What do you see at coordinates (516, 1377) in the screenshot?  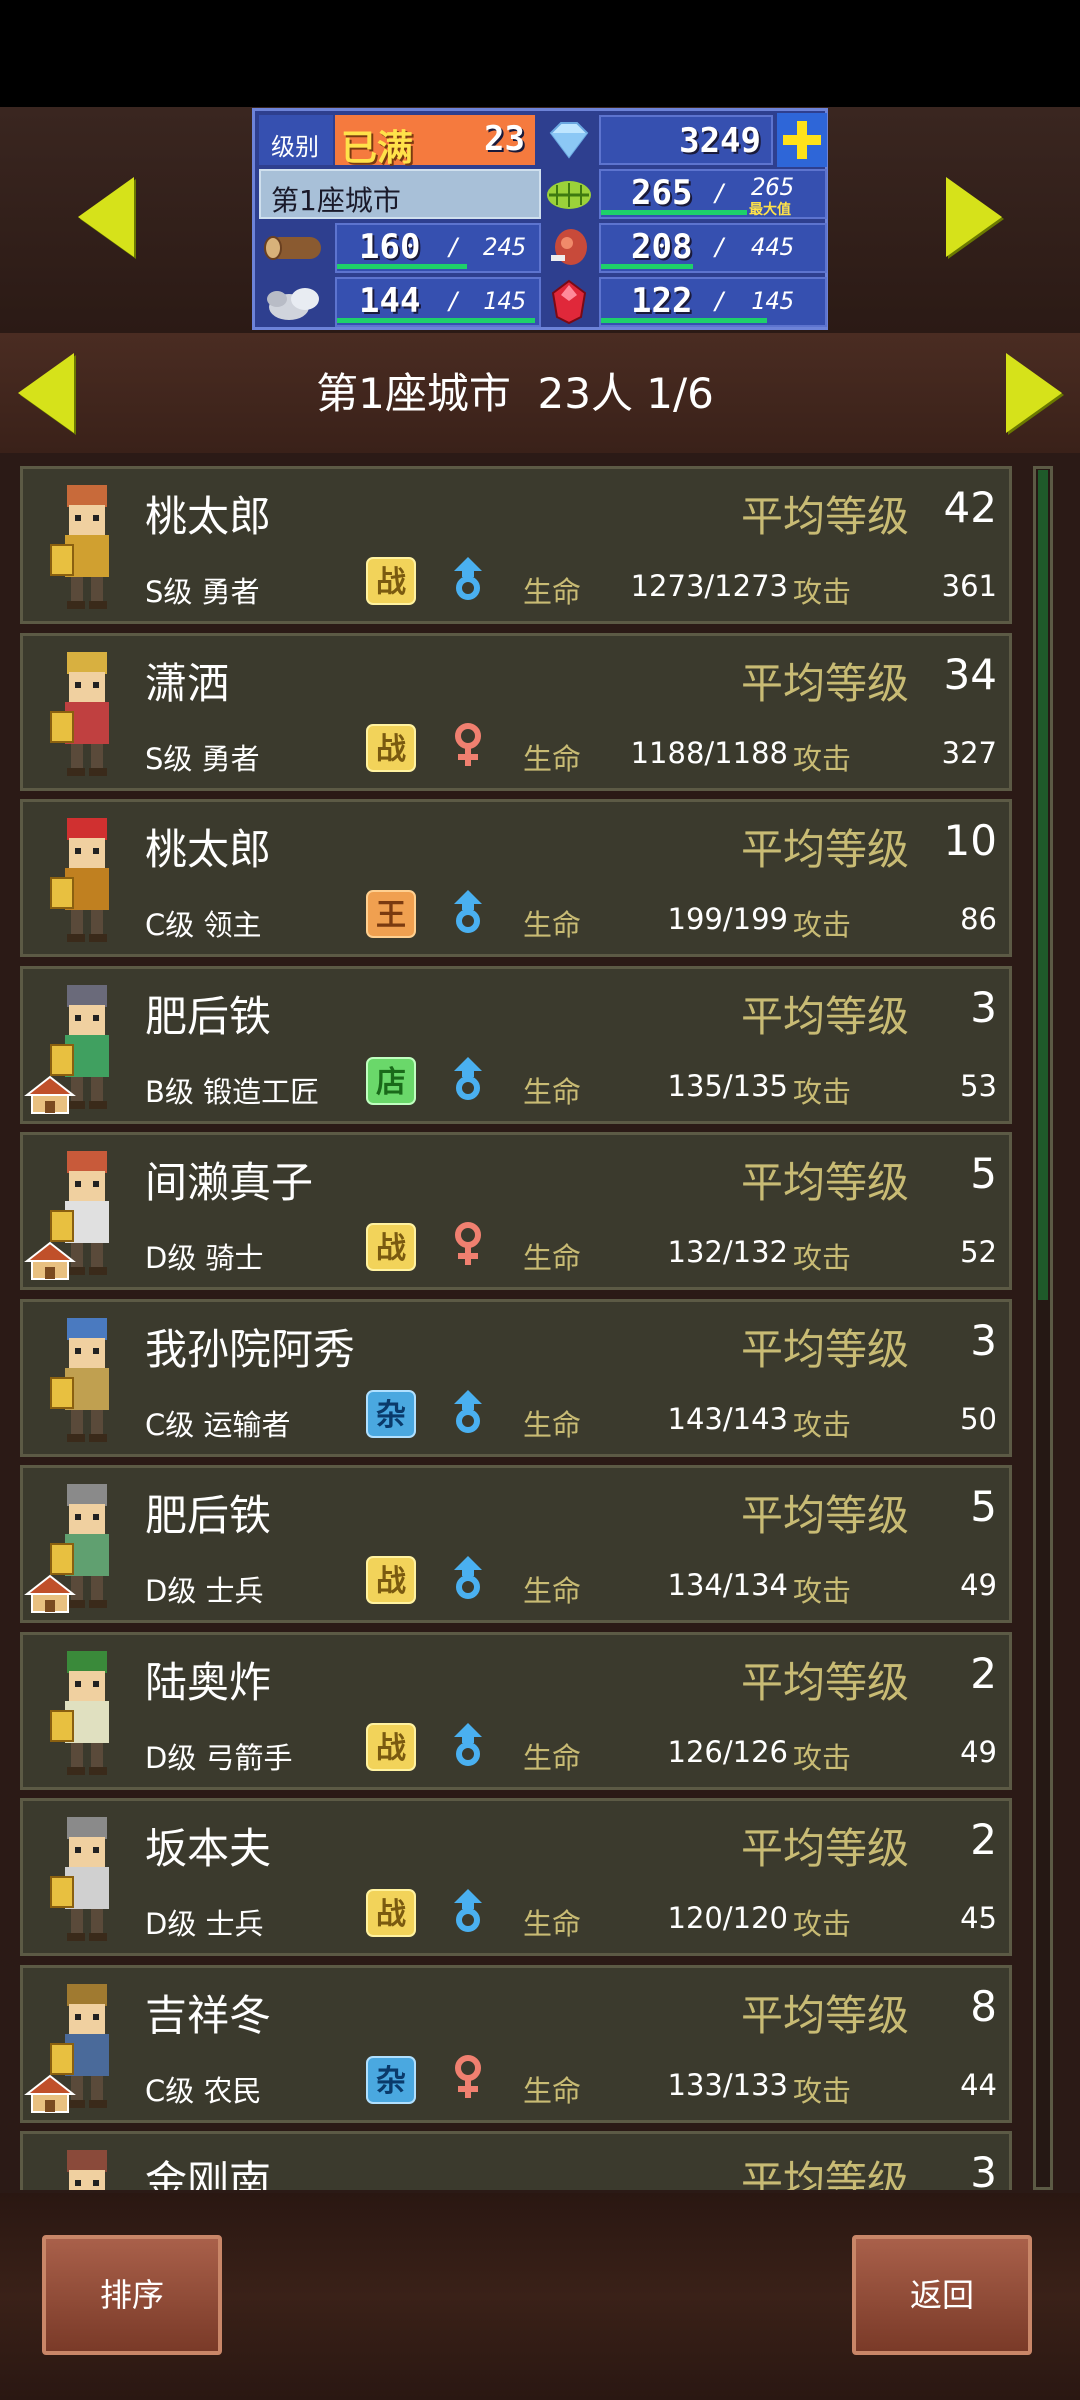 I see `character-card: 我孙院阿秀 平均等级 3 C级 运输者 杂 生命 143/143 攻击 50` at bounding box center [516, 1377].